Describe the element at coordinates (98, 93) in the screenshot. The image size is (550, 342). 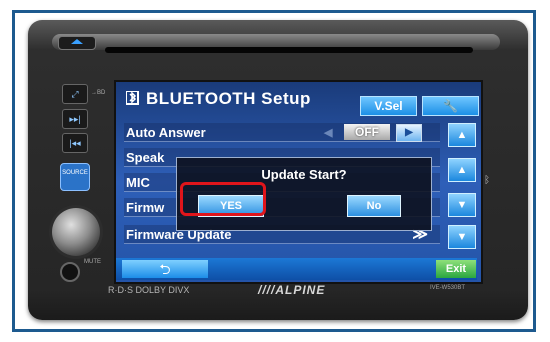
I see `hw-side-label: →BD` at that location.